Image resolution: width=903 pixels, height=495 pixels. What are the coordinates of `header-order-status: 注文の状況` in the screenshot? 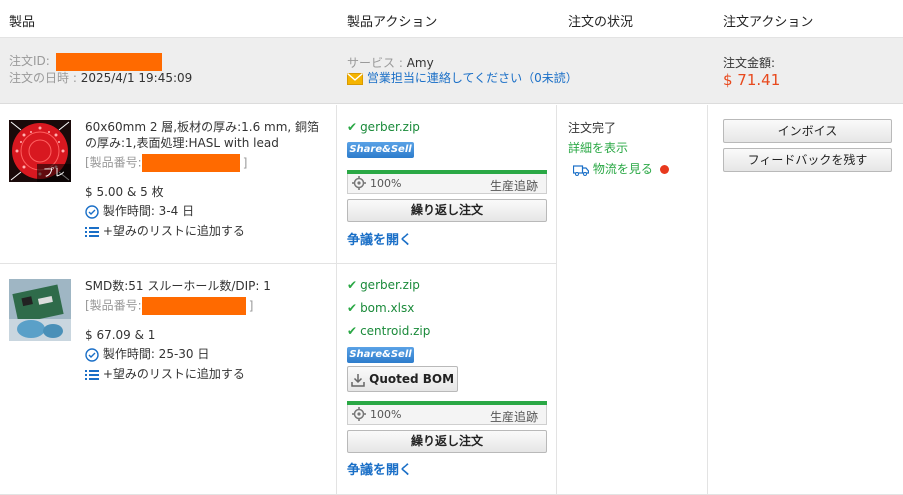 It's located at (601, 22).